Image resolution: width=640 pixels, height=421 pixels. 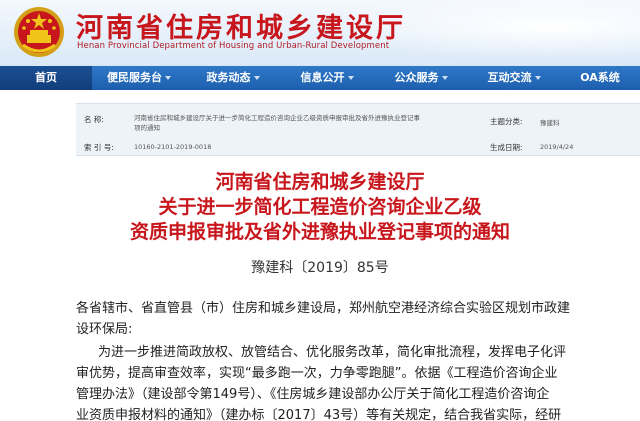 What do you see at coordinates (94, 119) in the screenshot?
I see `meta-name-label: 名 称:` at bounding box center [94, 119].